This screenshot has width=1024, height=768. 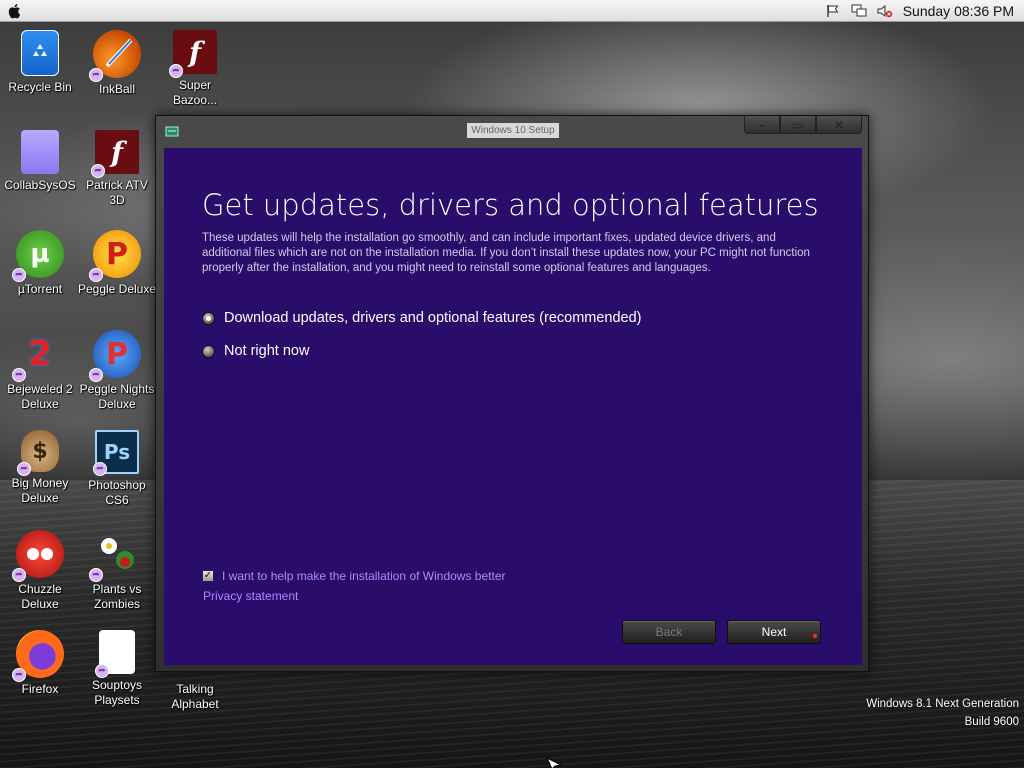 I want to click on watermark-build: Build 9600, so click(x=991, y=722).